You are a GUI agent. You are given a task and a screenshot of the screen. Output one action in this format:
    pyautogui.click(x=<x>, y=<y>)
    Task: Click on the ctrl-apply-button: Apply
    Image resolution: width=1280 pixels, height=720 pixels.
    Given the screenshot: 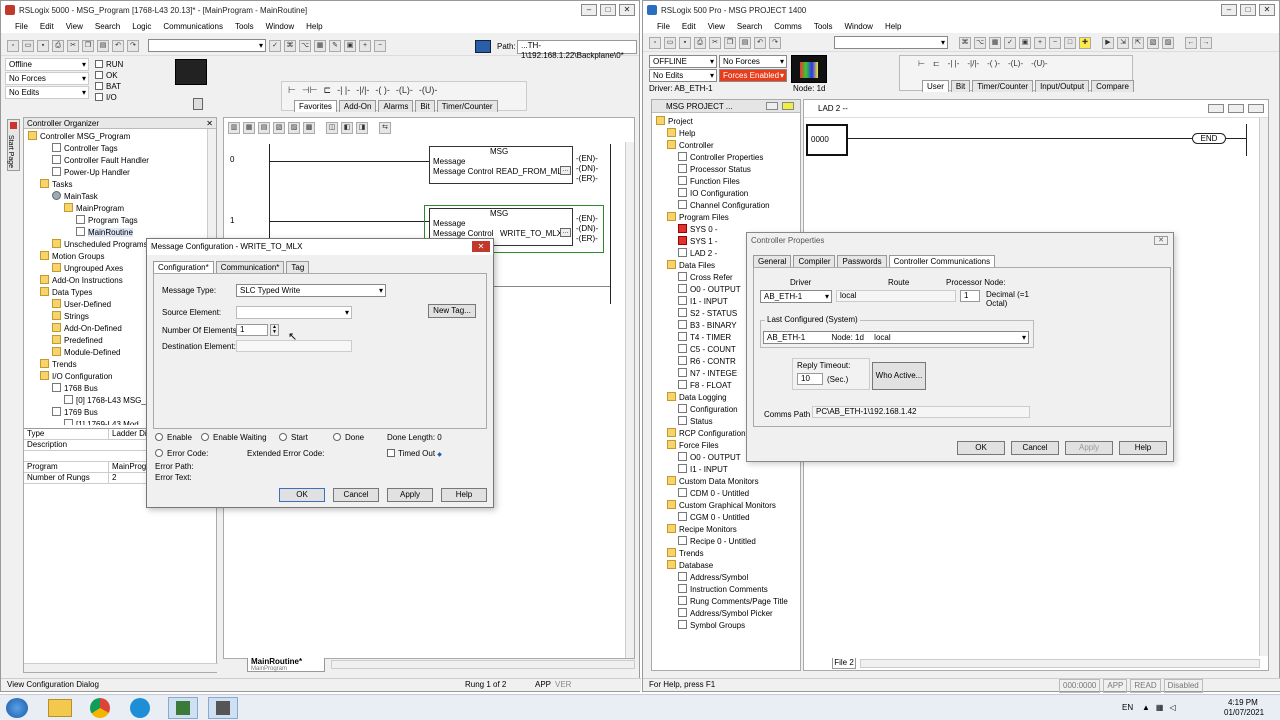 What is the action you would take?
    pyautogui.click(x=1089, y=448)
    